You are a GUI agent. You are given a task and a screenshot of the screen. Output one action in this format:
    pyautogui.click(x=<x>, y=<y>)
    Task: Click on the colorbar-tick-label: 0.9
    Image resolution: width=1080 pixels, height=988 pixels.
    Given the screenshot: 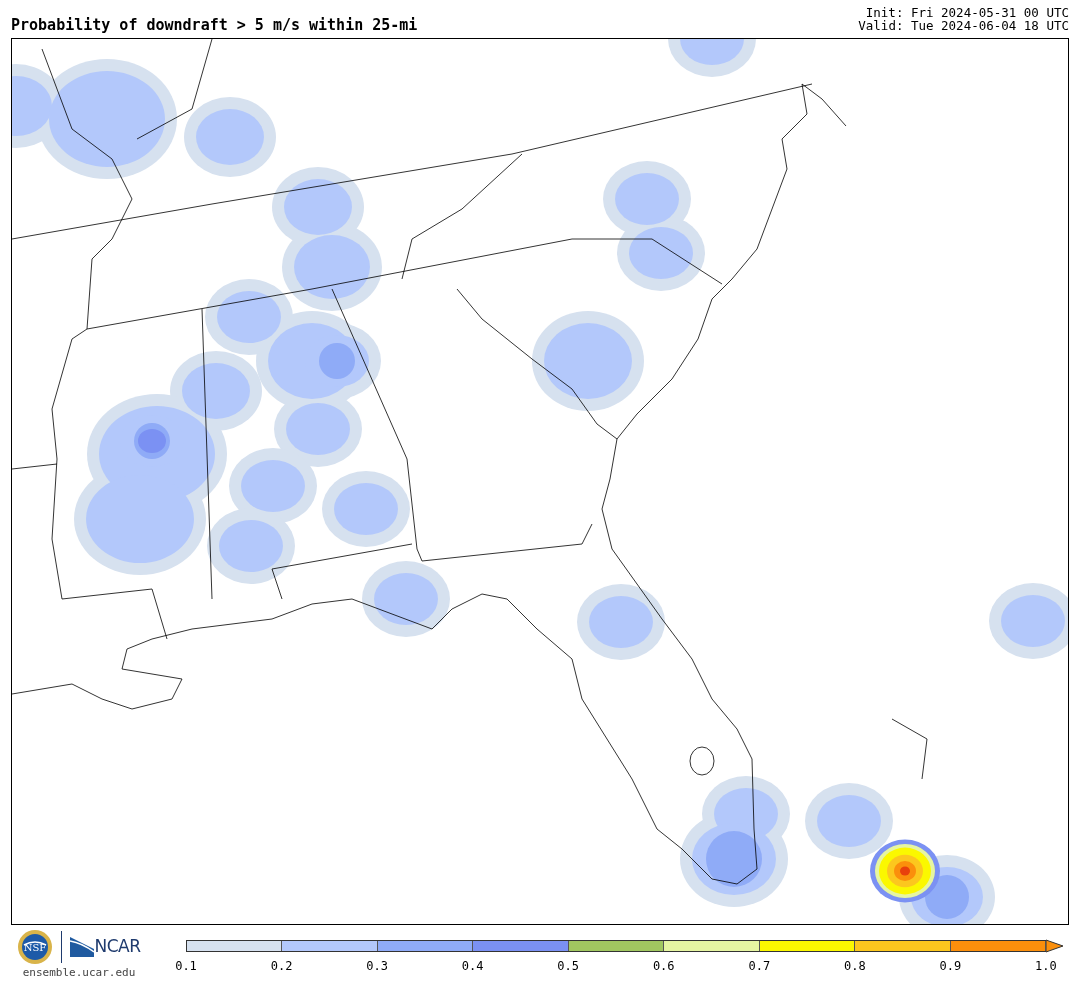 What is the action you would take?
    pyautogui.click(x=950, y=966)
    